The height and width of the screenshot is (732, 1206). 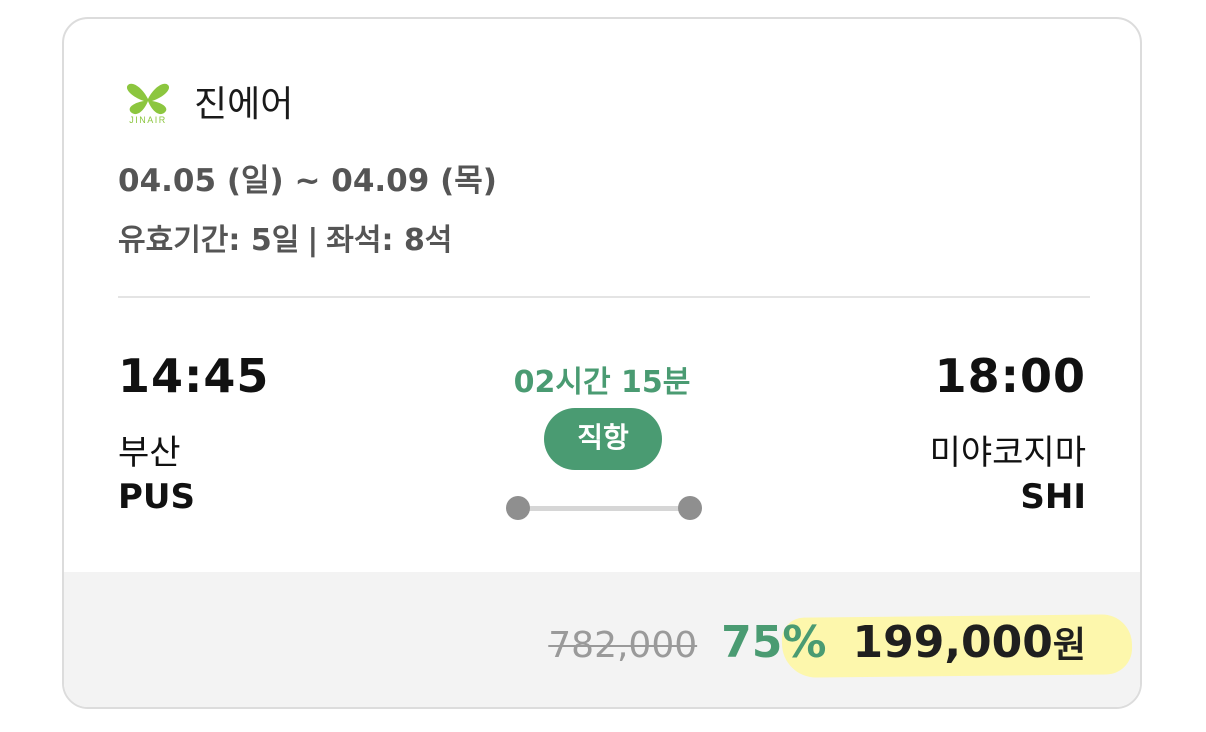 What do you see at coordinates (952, 642) in the screenshot?
I see `final-price: 199,000` at bounding box center [952, 642].